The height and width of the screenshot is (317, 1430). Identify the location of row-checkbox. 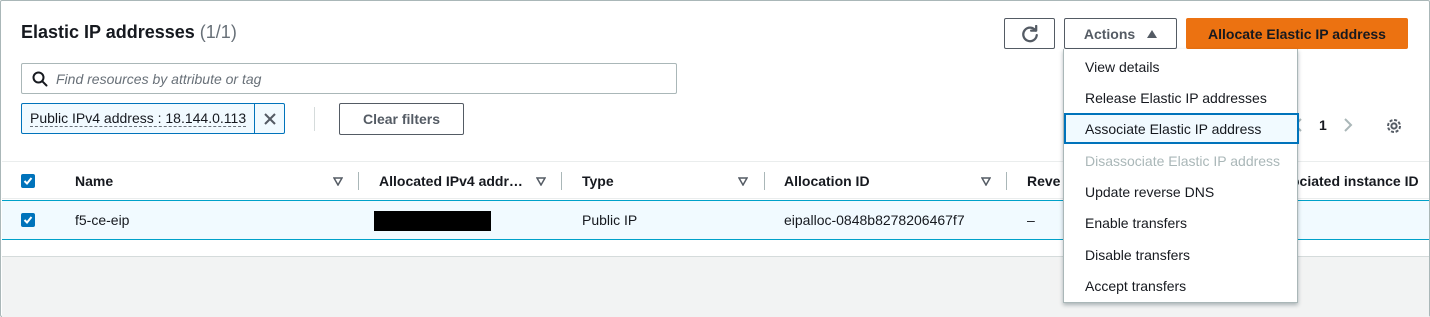
(28, 220).